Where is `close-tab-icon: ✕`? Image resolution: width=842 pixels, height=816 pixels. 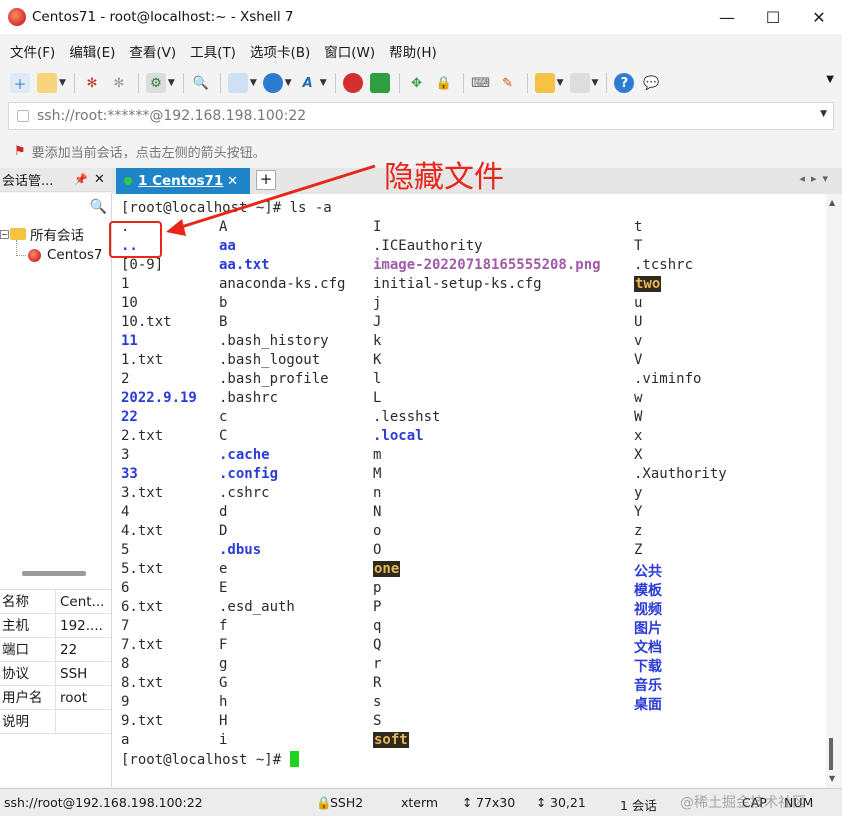
close-tab-icon: ✕ is located at coordinates (232, 181).